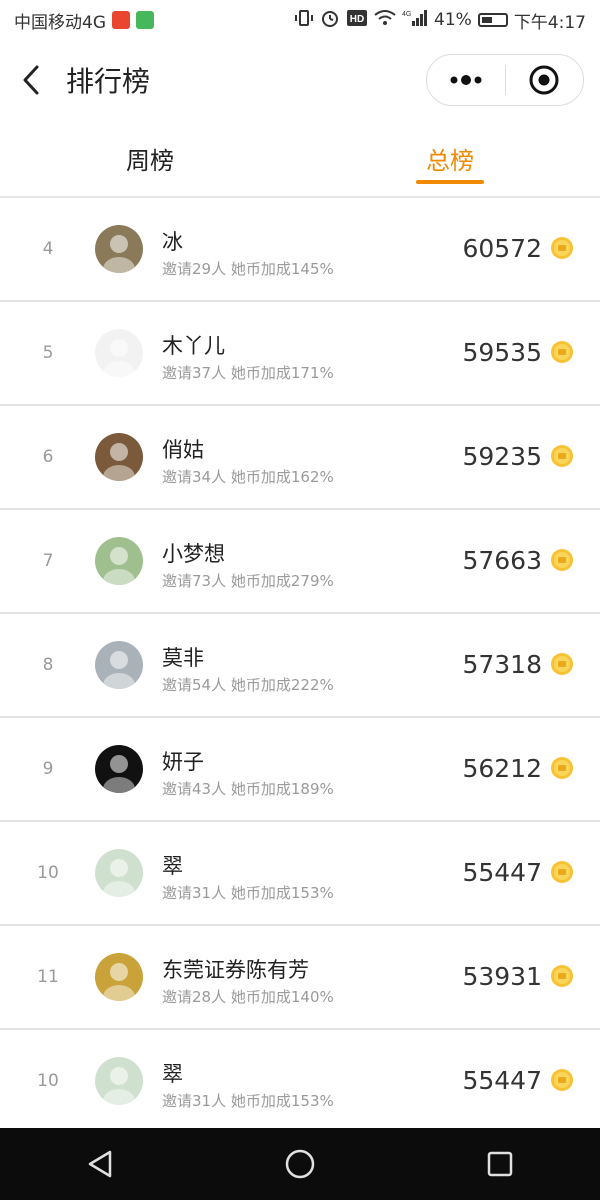  I want to click on user-name: 俏姑, so click(183, 450).